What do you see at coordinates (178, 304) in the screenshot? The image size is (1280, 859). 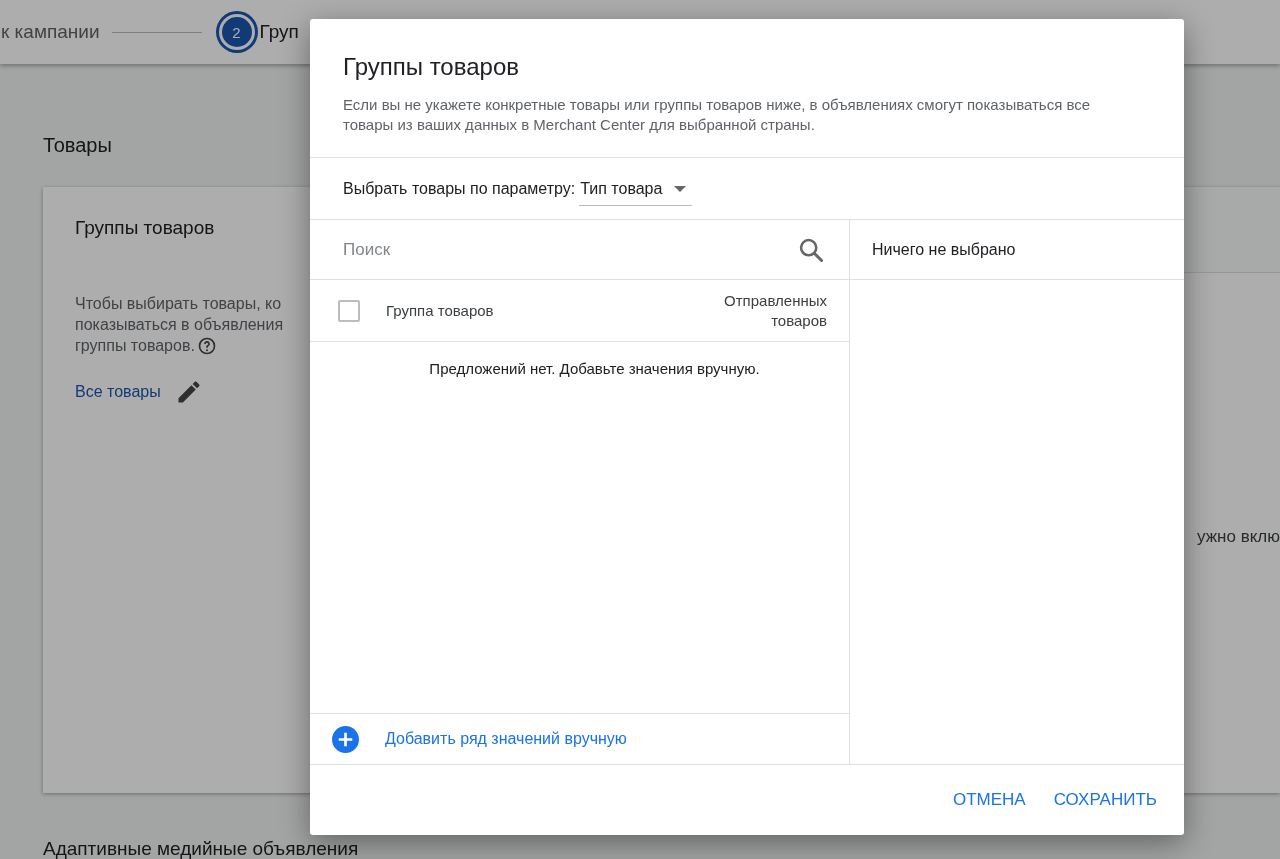 I see `description-text: Чтобы выбирать товары, ко` at bounding box center [178, 304].